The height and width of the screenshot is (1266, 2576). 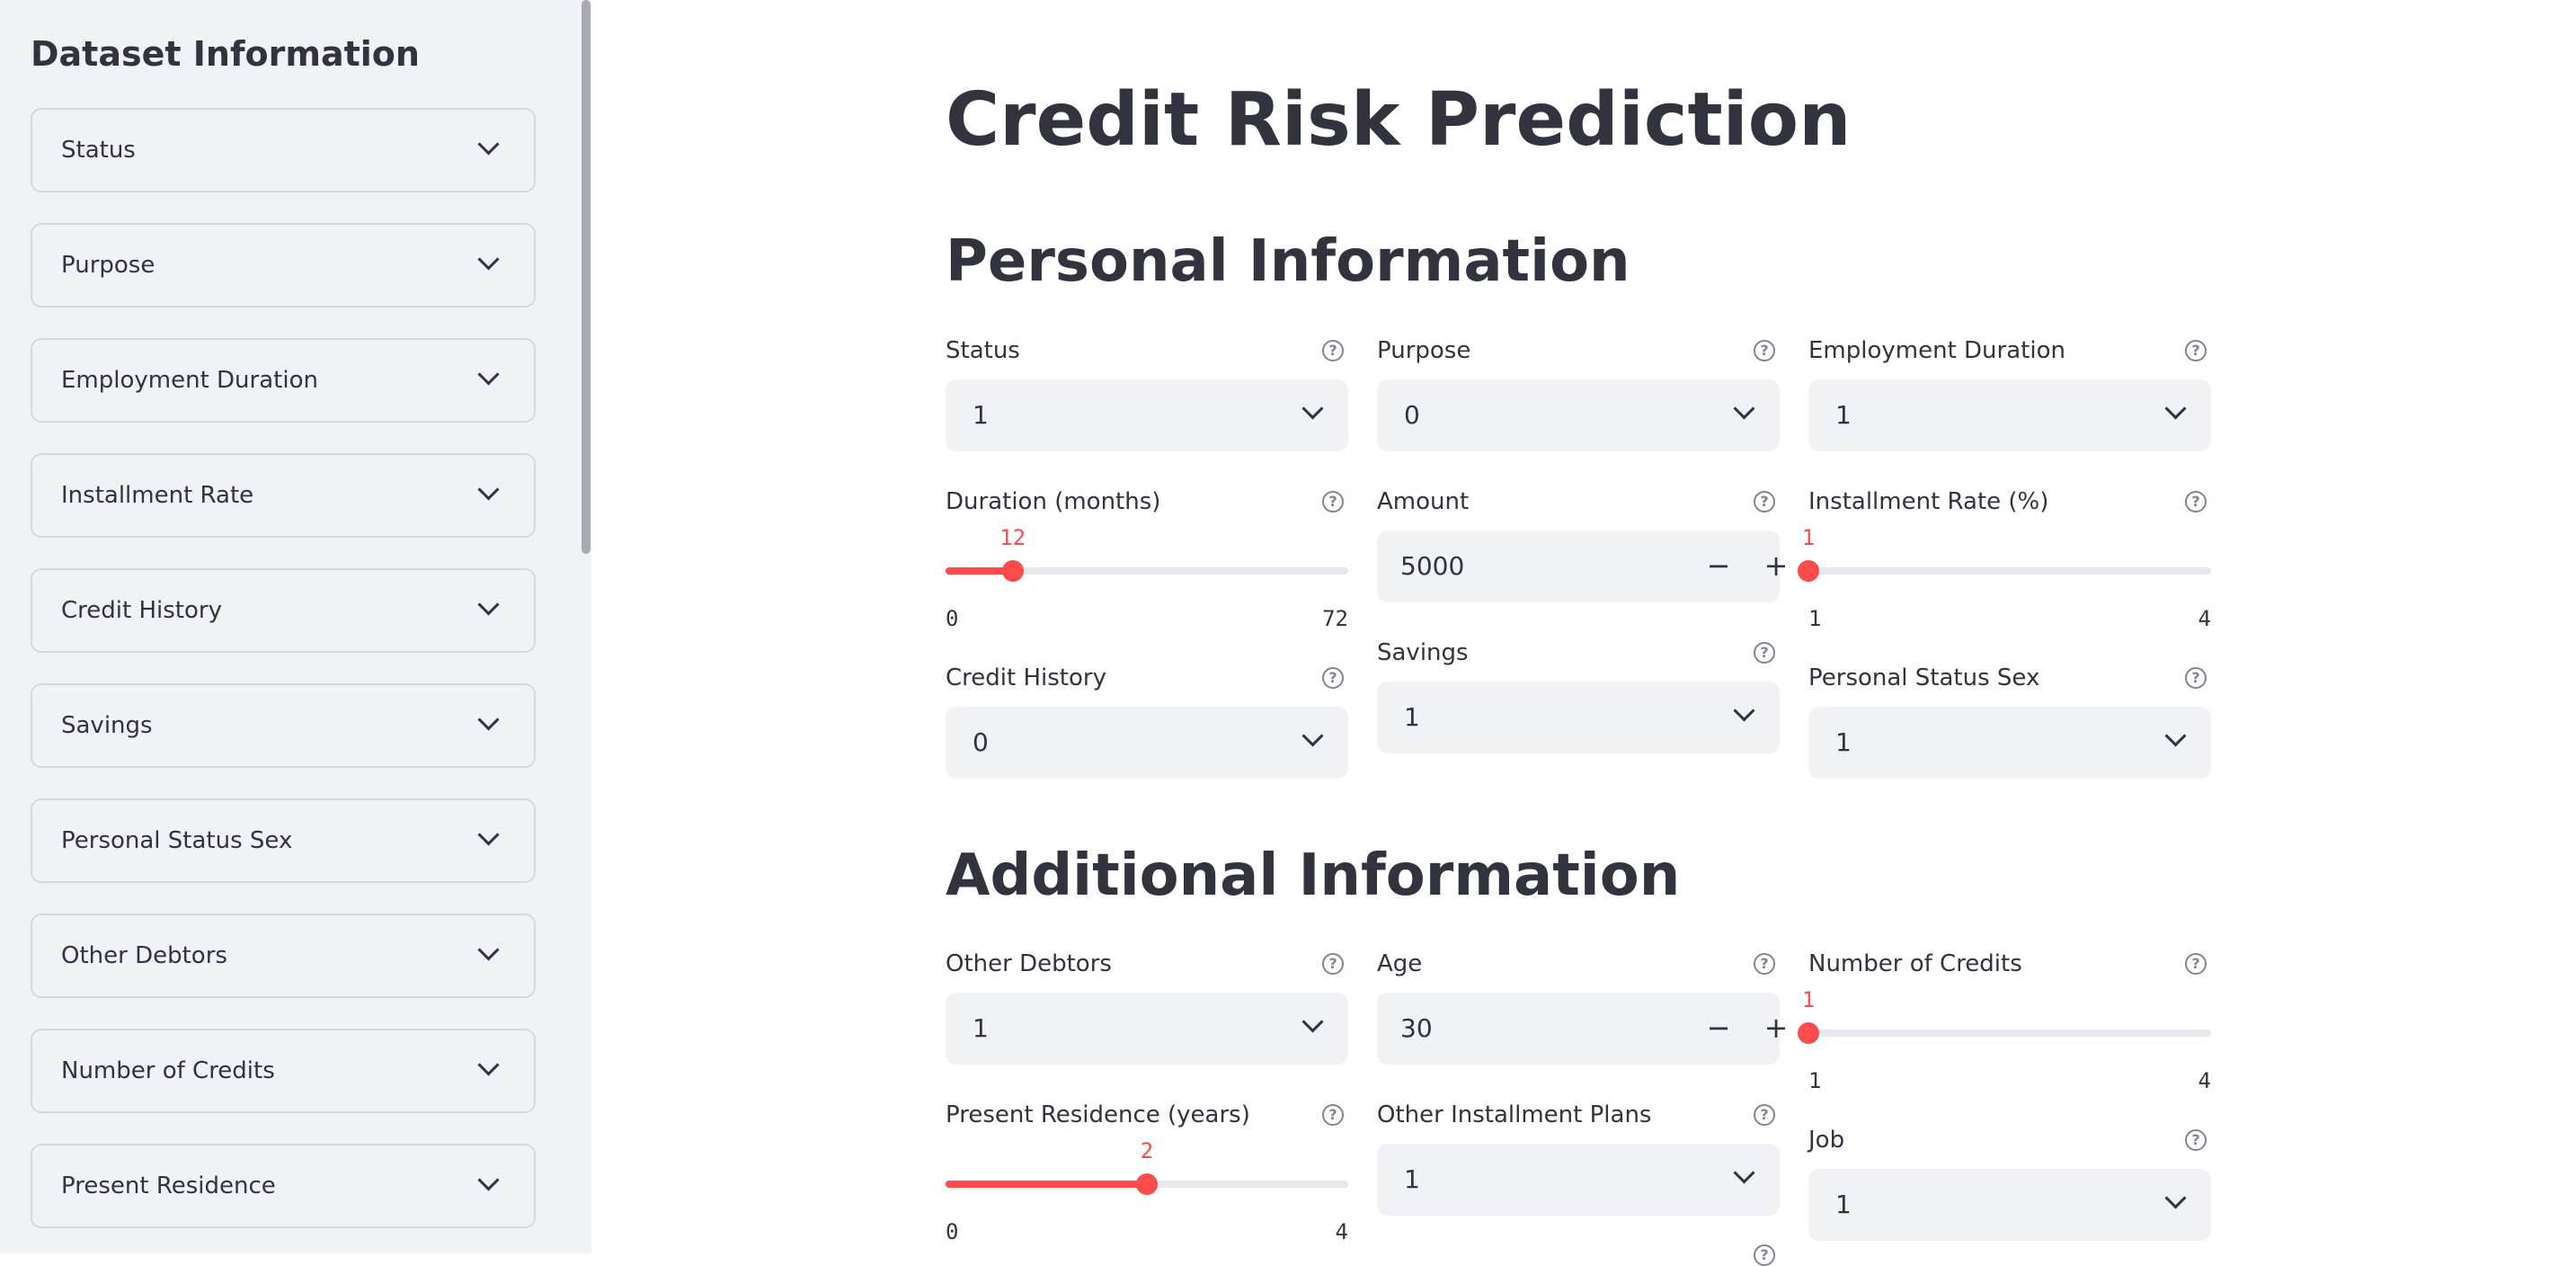 What do you see at coordinates (98, 150) in the screenshot?
I see `expander-label: Status` at bounding box center [98, 150].